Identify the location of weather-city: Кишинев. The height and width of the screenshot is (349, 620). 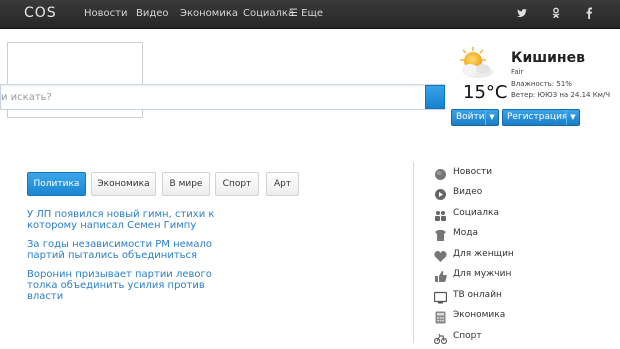
(548, 58).